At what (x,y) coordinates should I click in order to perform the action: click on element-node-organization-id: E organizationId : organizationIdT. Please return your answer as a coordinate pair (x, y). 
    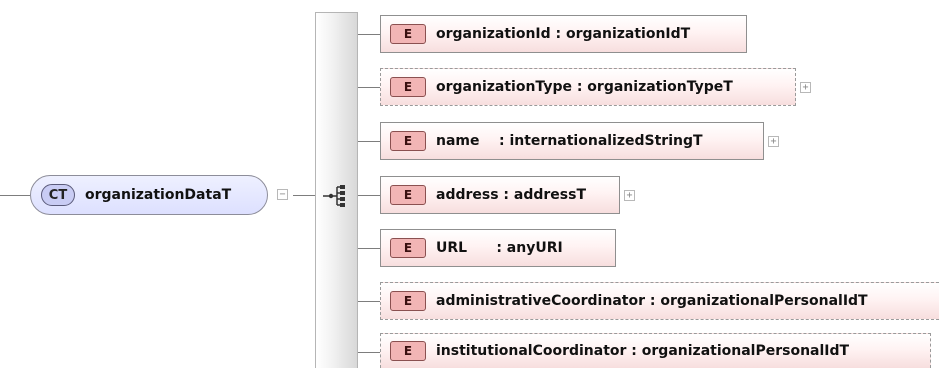
    Looking at the image, I should click on (563, 34).